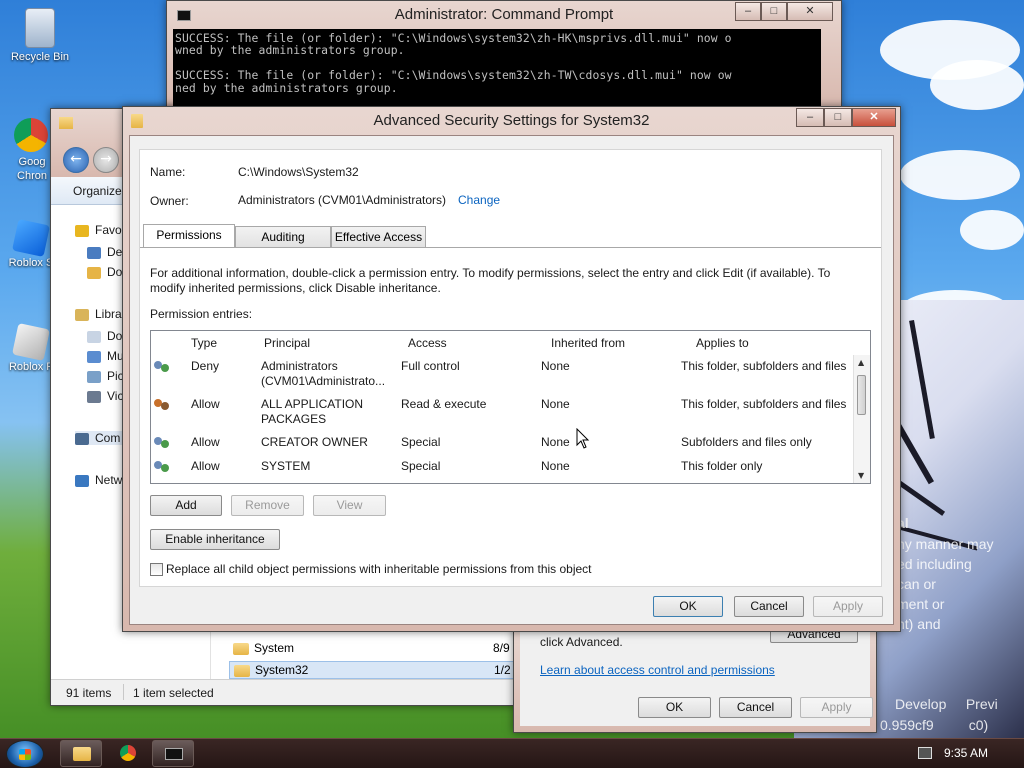 This screenshot has height=768, width=1024. Describe the element at coordinates (156, 569) in the screenshot. I see `replace-child-permissions-checkbox` at that location.